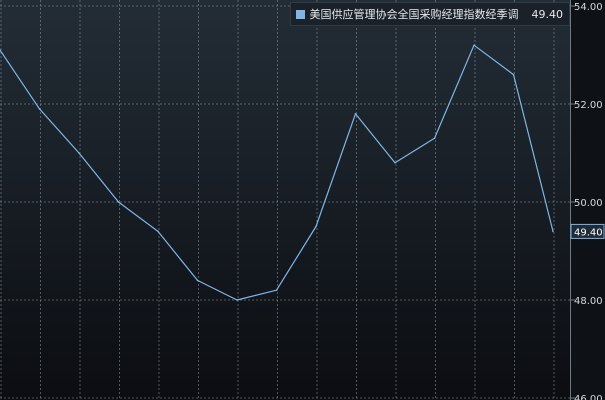 The image size is (605, 400). Describe the element at coordinates (588, 301) in the screenshot. I see `y-tick-label: 48.00` at that location.